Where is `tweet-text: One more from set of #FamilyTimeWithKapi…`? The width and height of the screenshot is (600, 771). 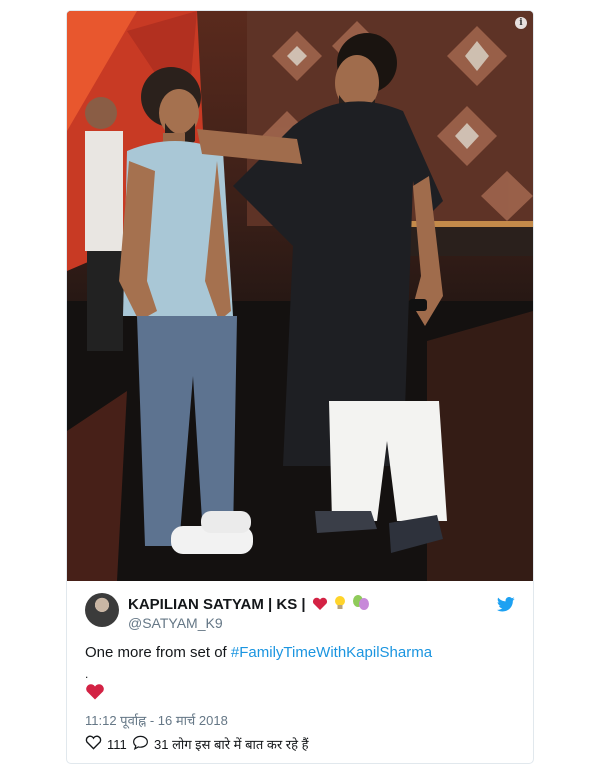 tweet-text: One more from set of #FamilyTimeWithKapi… is located at coordinates (258, 652).